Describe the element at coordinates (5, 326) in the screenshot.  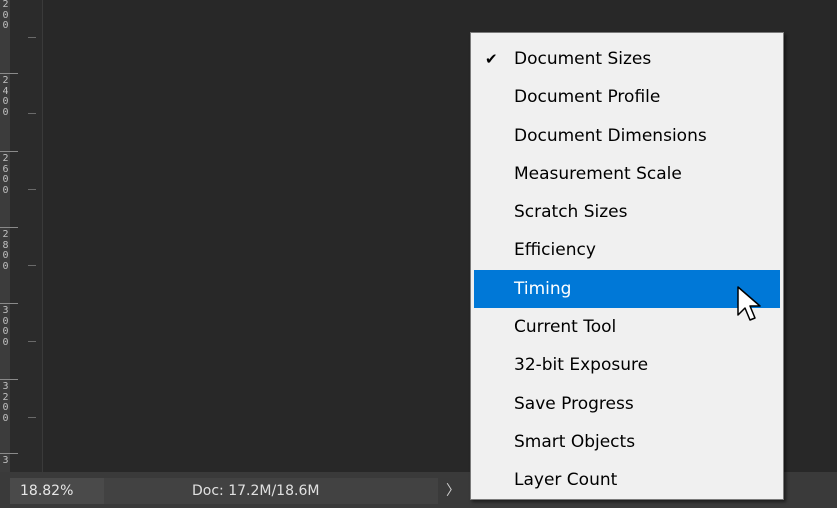
I see `ruler-label: 3 0 0 0` at that location.